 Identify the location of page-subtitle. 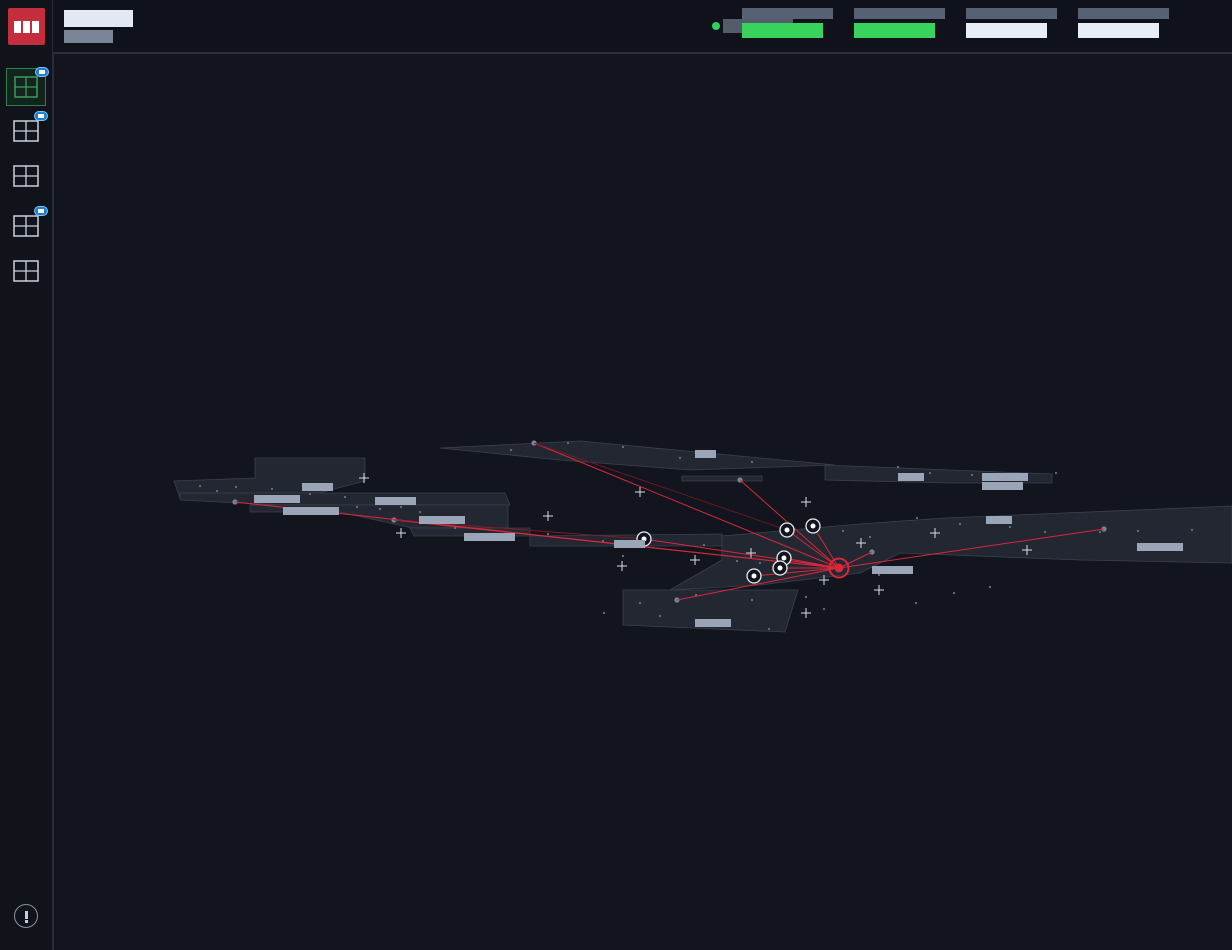
(88, 36).